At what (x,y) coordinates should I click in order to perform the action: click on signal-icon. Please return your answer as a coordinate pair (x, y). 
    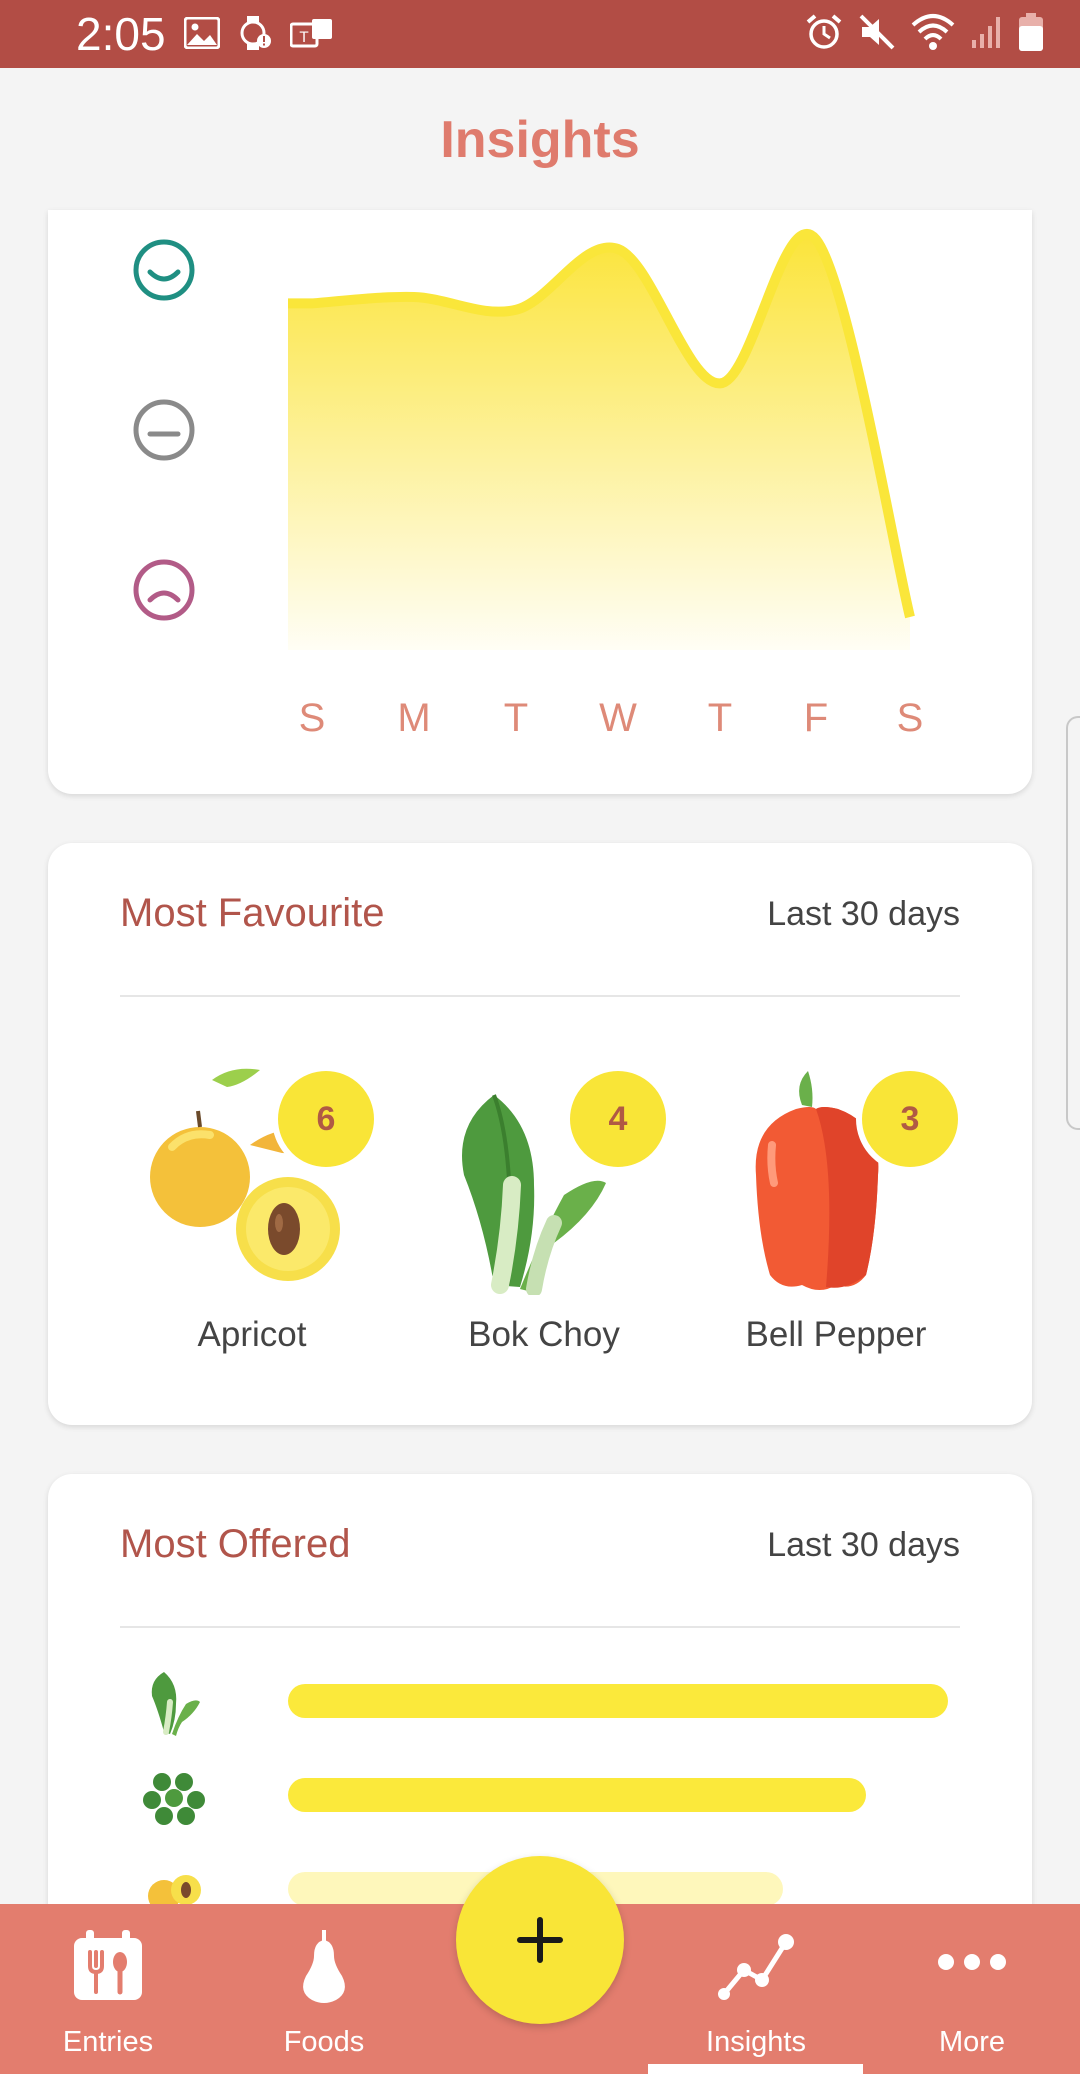
    Looking at the image, I should click on (986, 32).